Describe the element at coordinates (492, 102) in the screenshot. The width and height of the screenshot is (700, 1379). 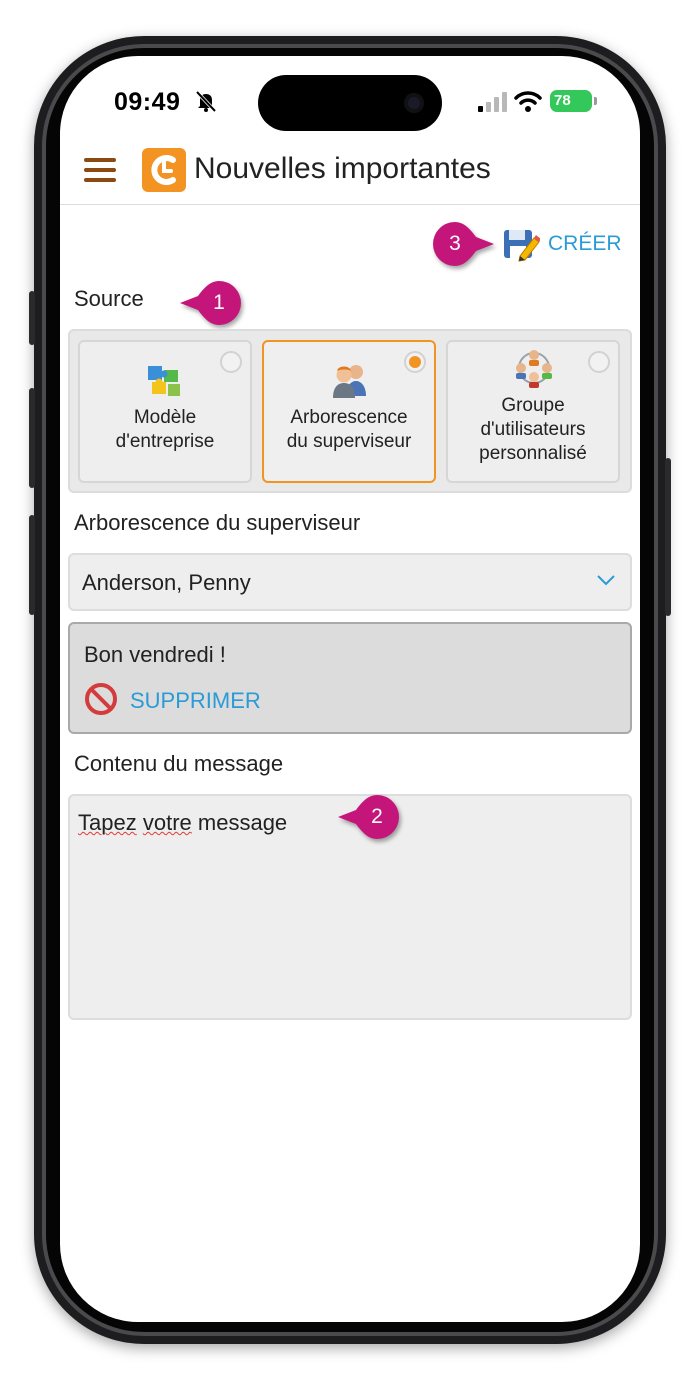
I see `signal-icon` at that location.